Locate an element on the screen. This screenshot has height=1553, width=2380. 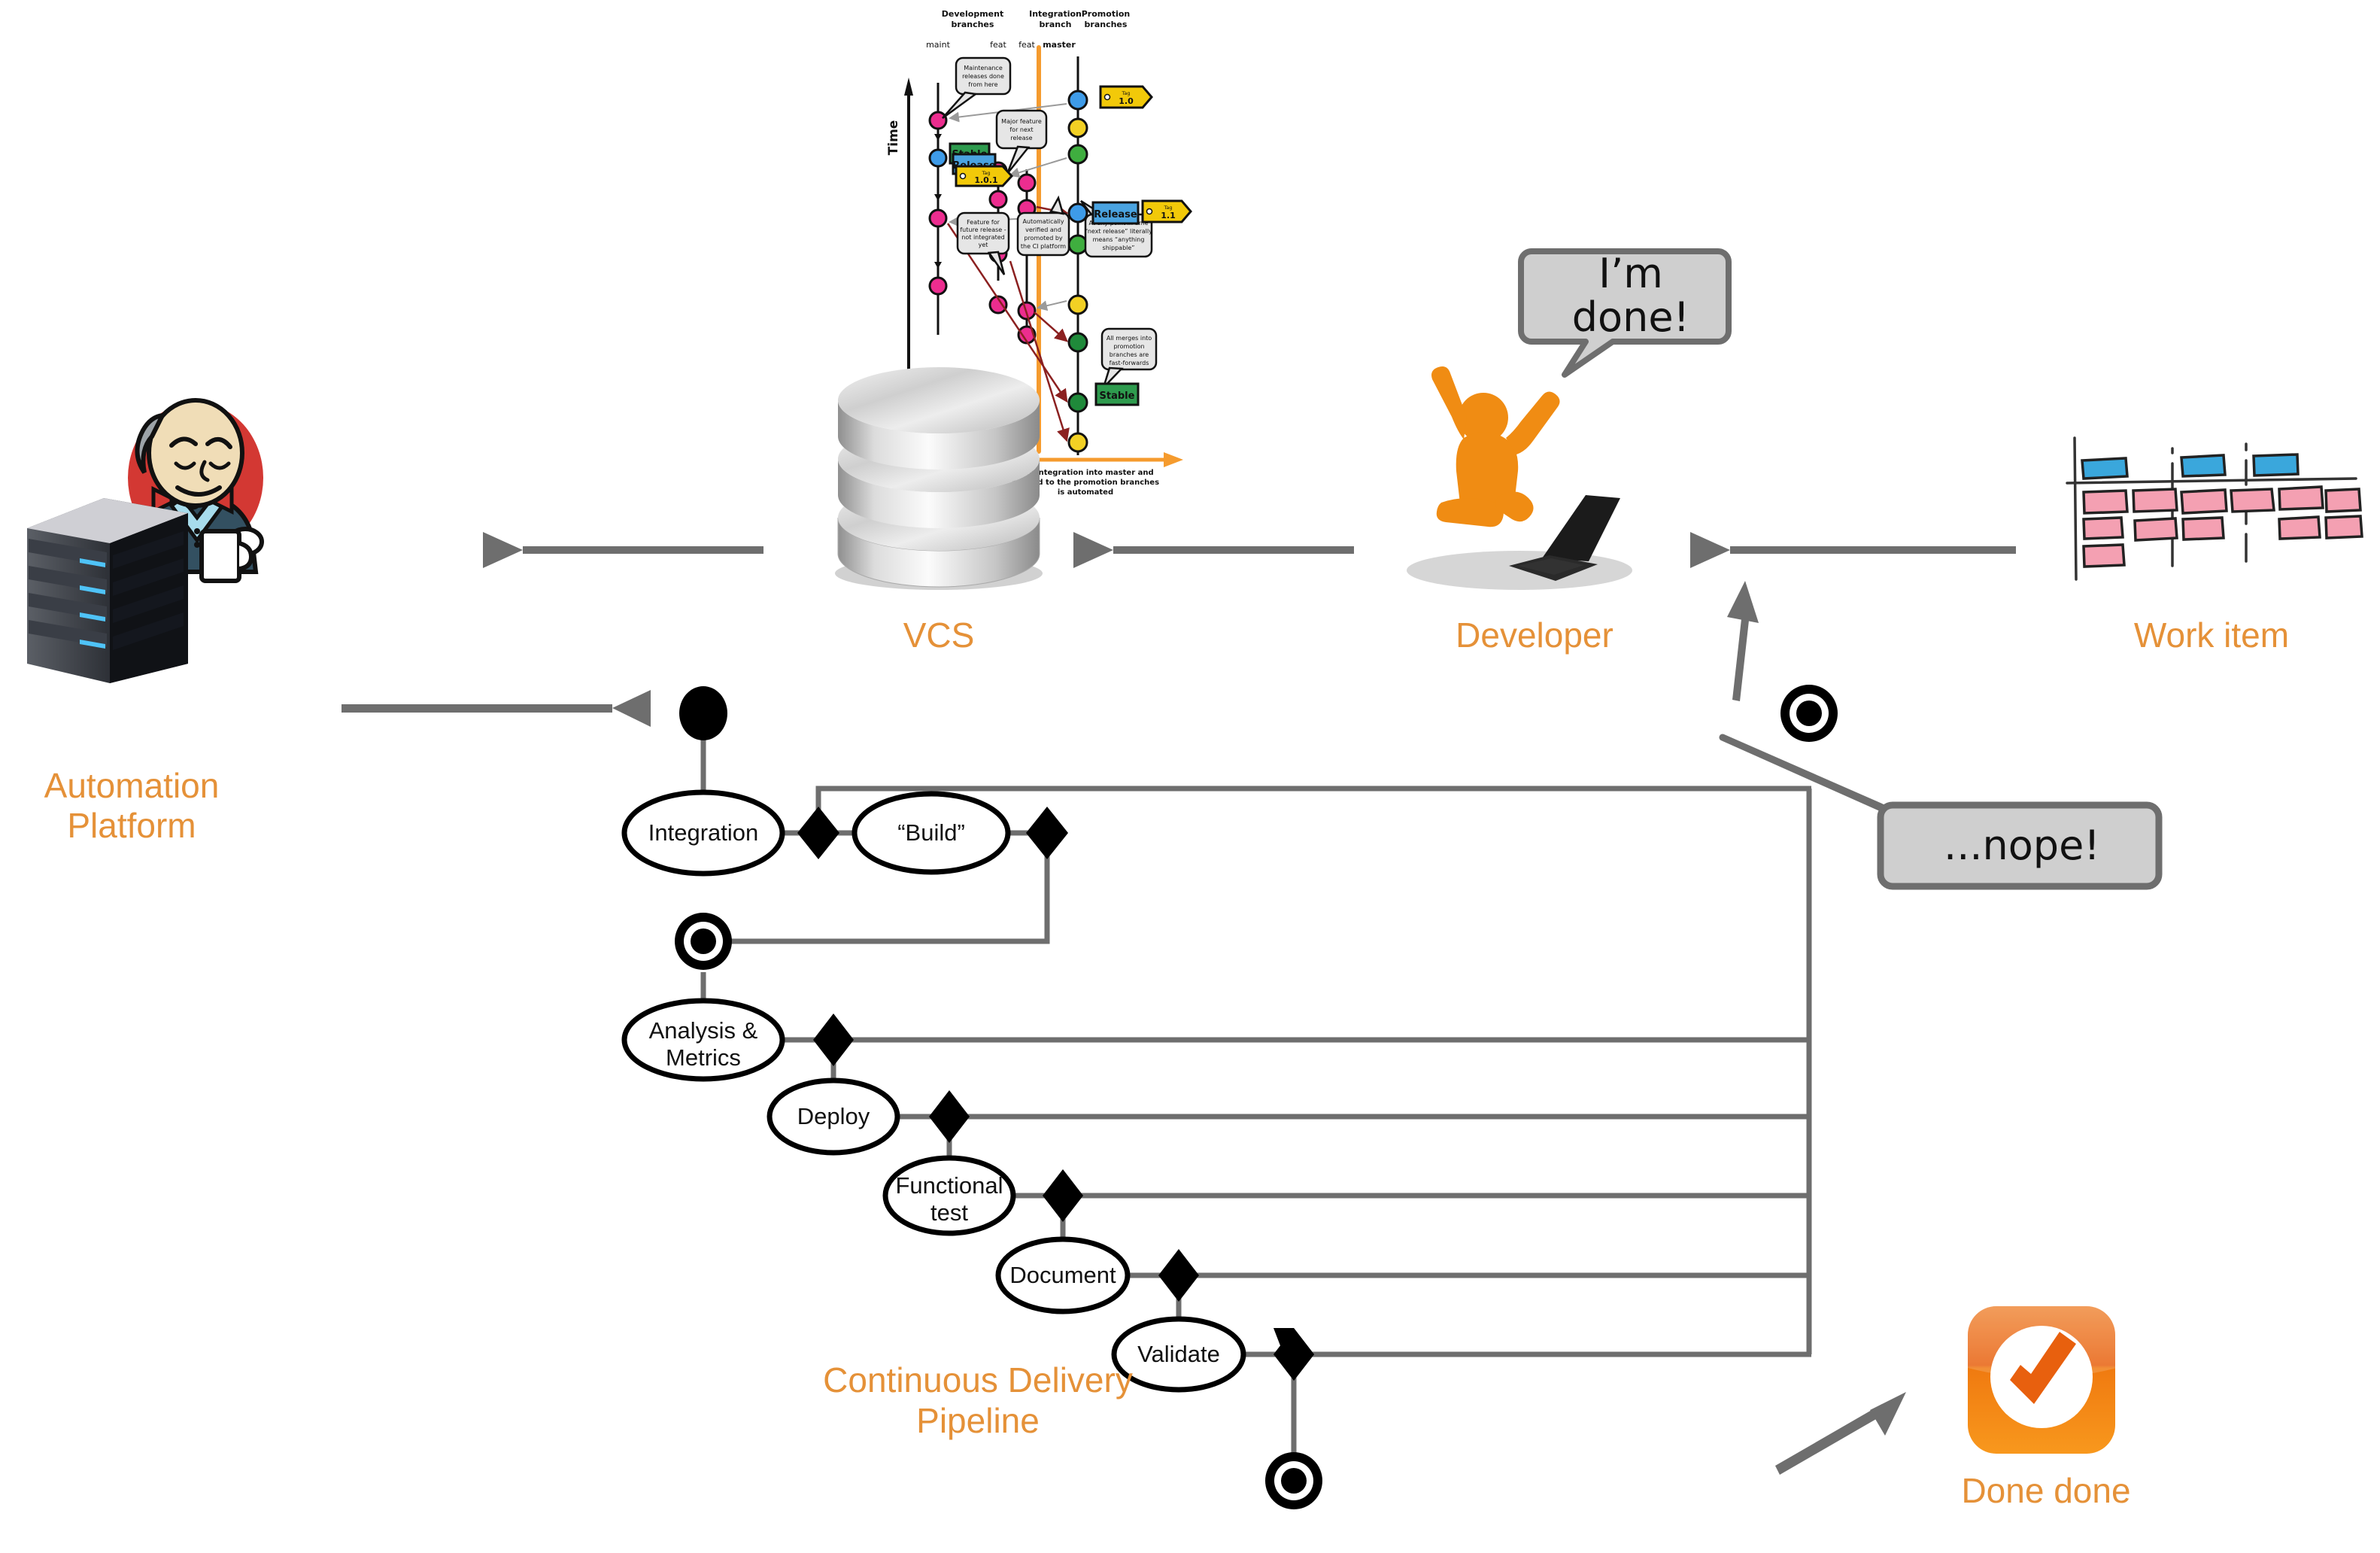
arrow-vcs-to-automation is located at coordinates (623, 550).